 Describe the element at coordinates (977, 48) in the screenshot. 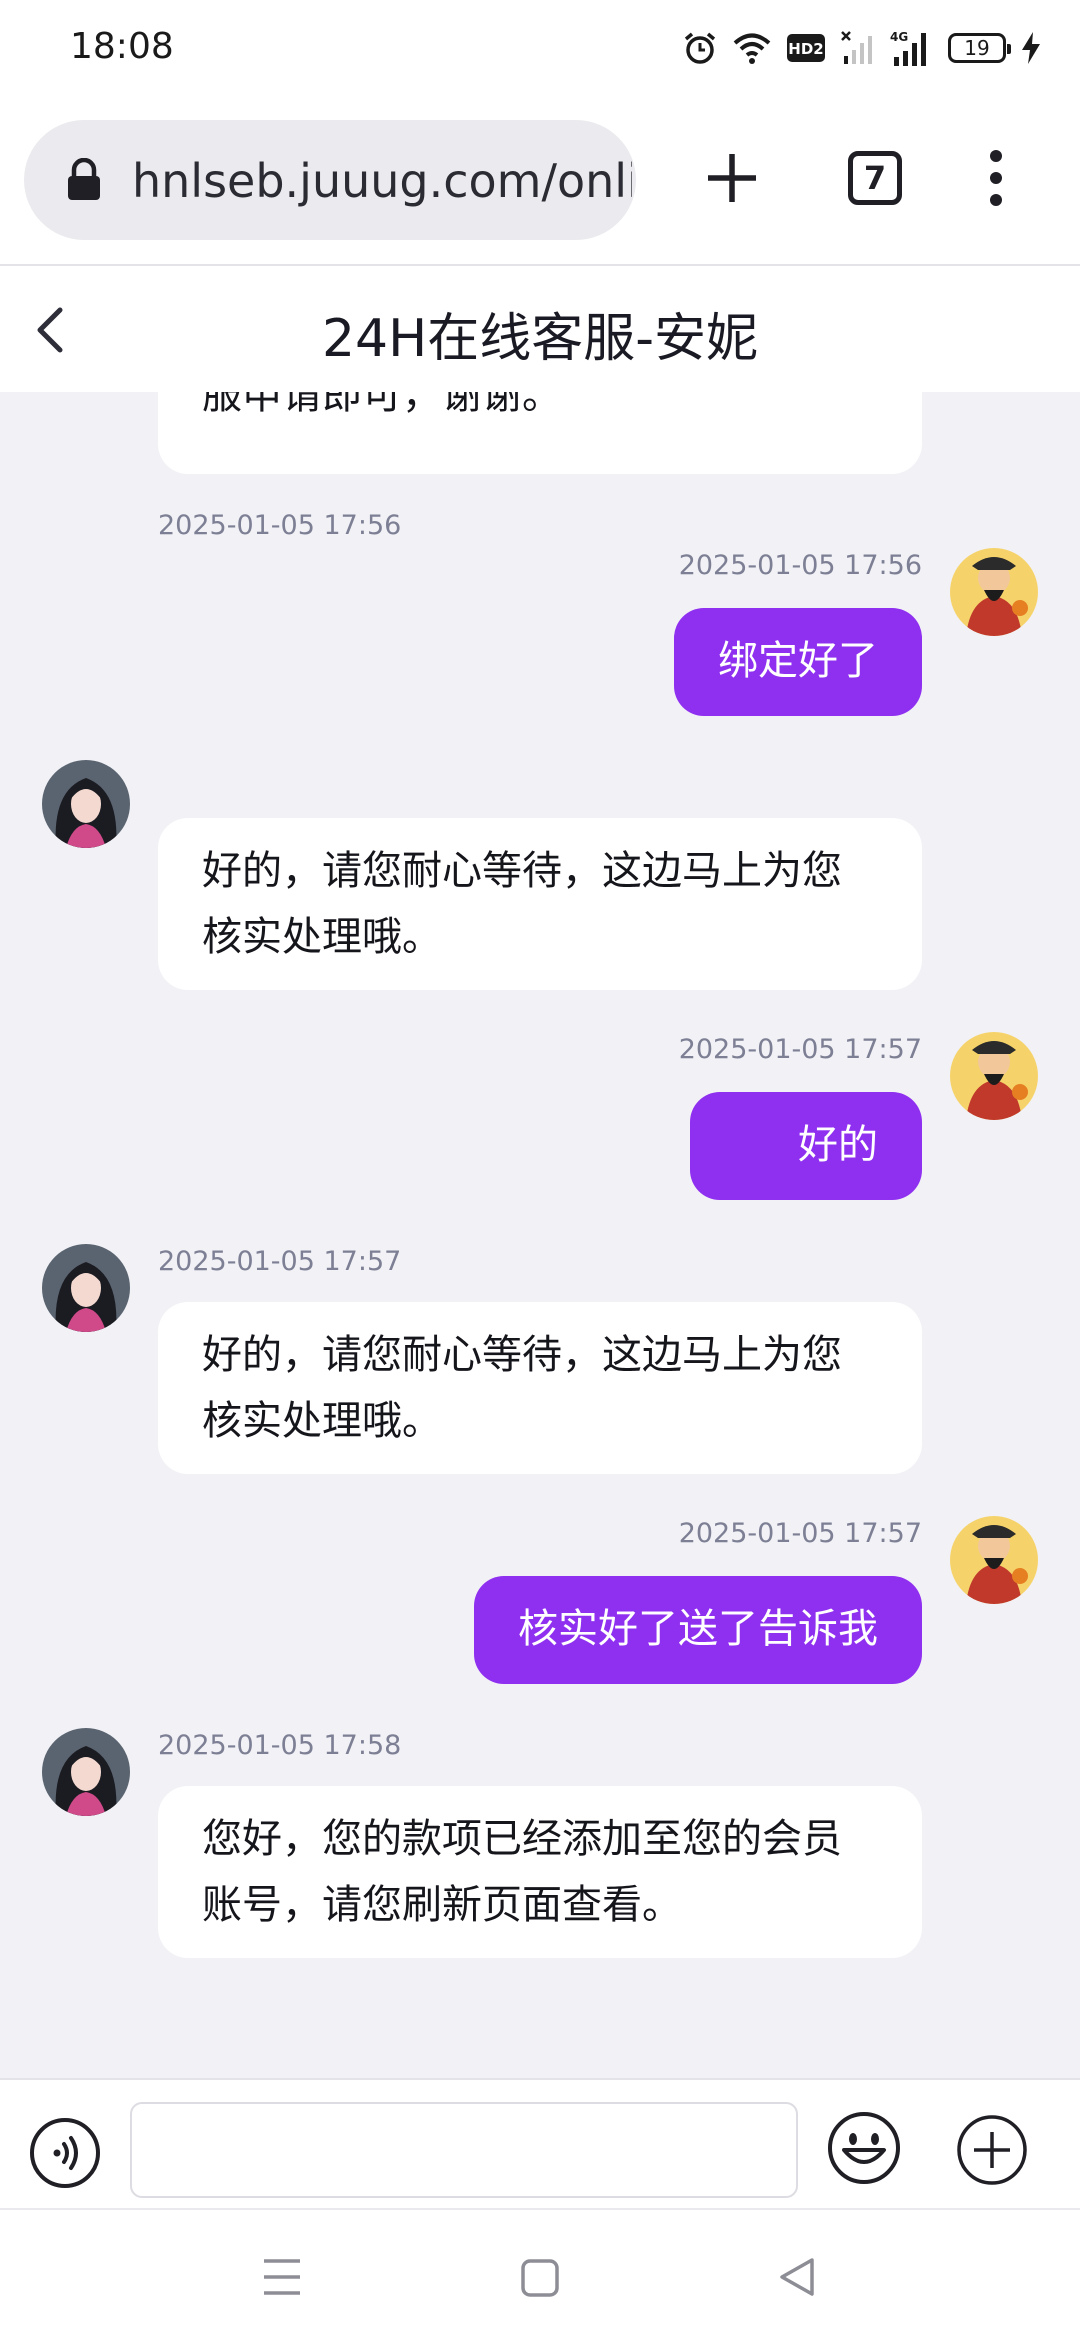

I see `battery-level: 19` at that location.